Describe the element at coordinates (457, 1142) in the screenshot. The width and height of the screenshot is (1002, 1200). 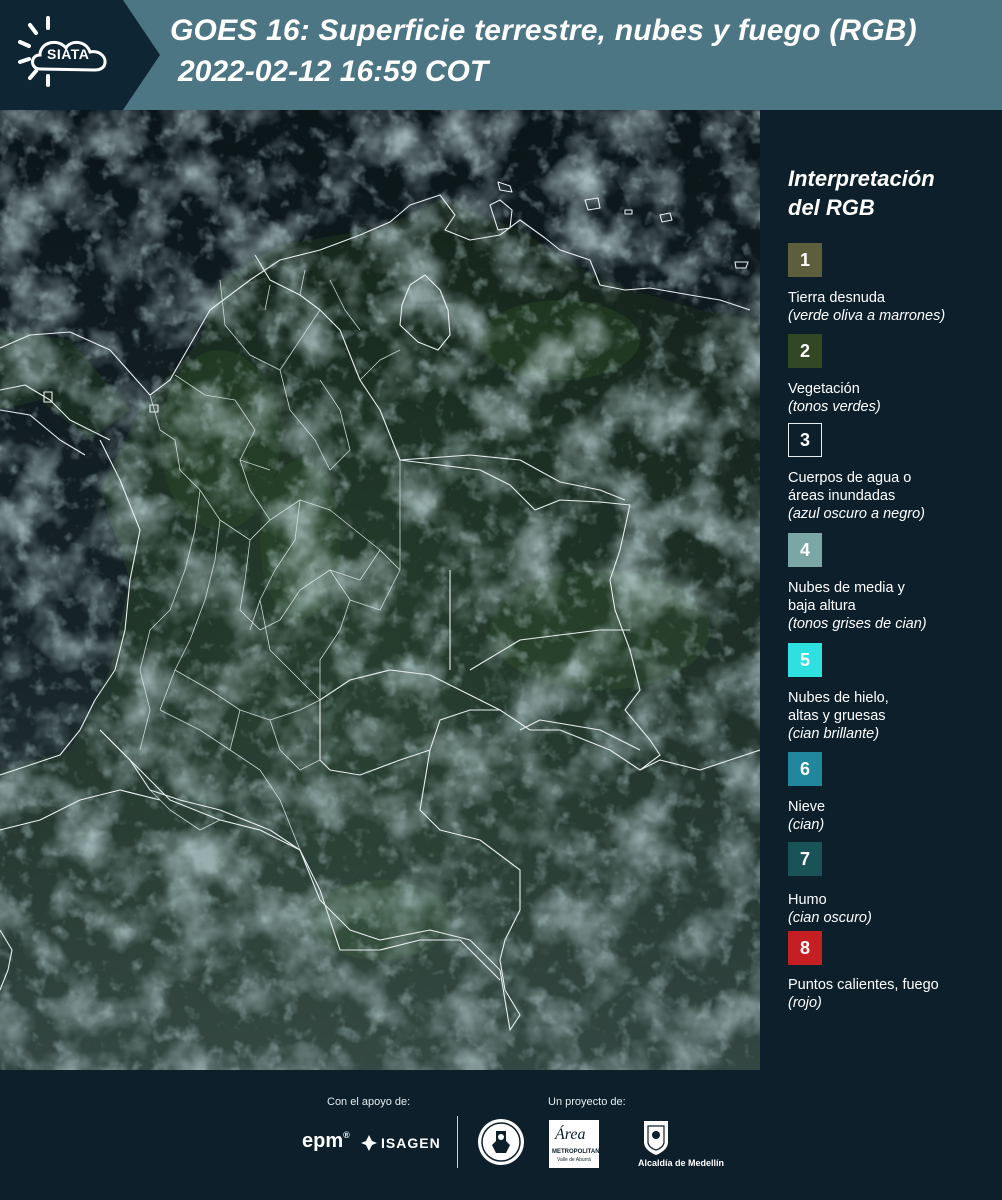
I see `footer-divider` at that location.